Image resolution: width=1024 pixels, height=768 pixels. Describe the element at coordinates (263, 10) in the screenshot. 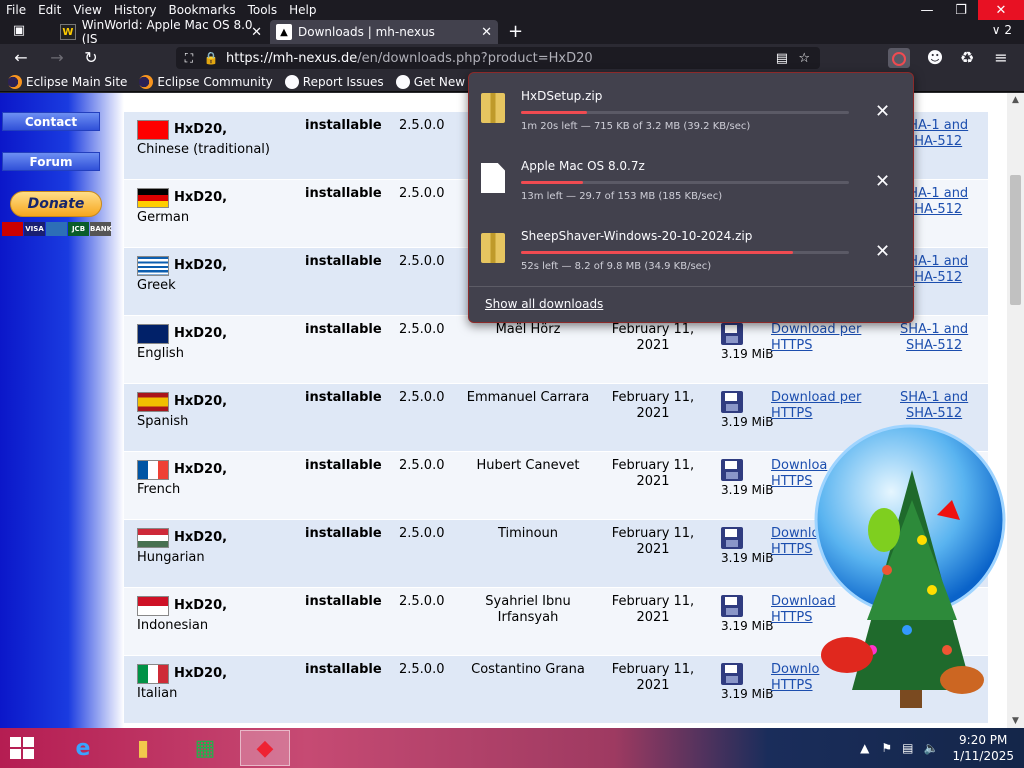

I see `menu-tools: Tools` at that location.